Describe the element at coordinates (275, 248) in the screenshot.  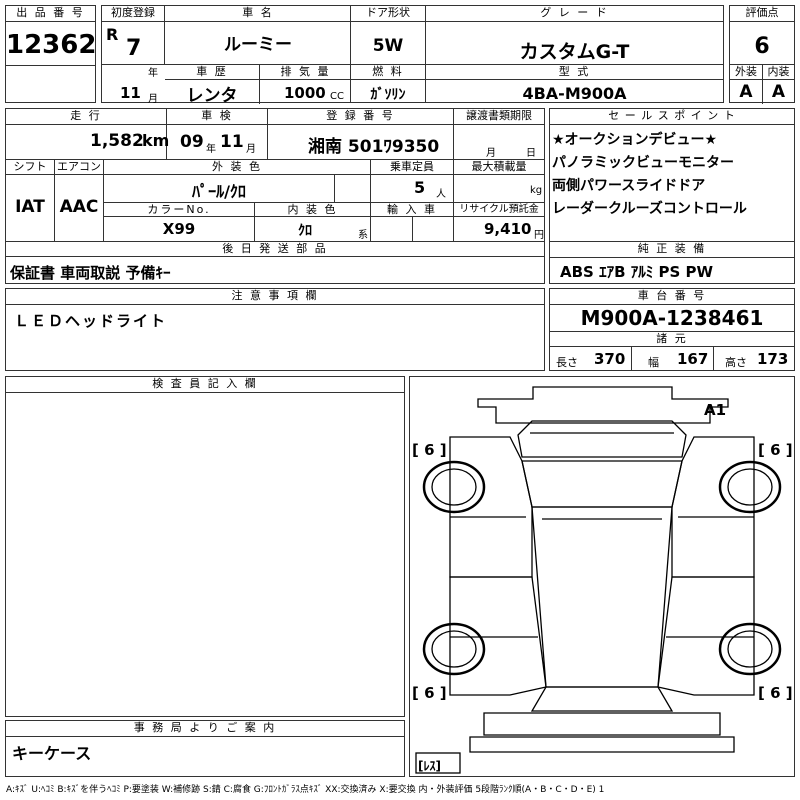
I see `later-parts-label: 後 日 発 送 部 品` at that location.